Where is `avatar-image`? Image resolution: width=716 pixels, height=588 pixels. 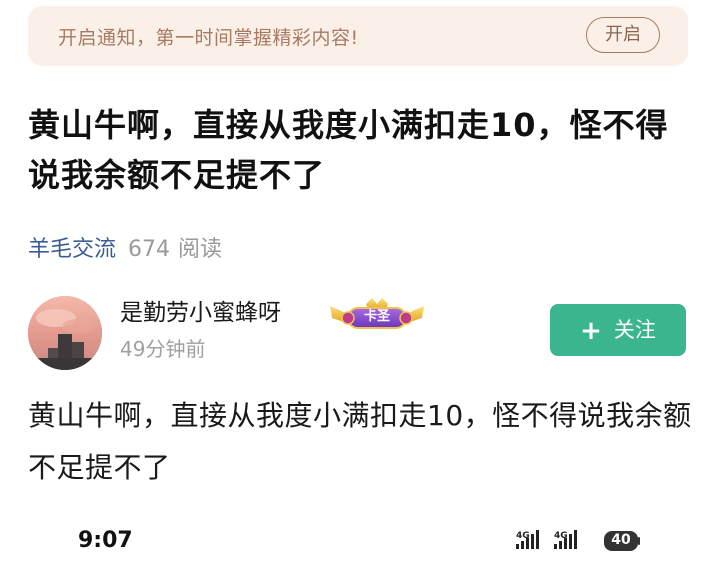
avatar-image is located at coordinates (65, 333).